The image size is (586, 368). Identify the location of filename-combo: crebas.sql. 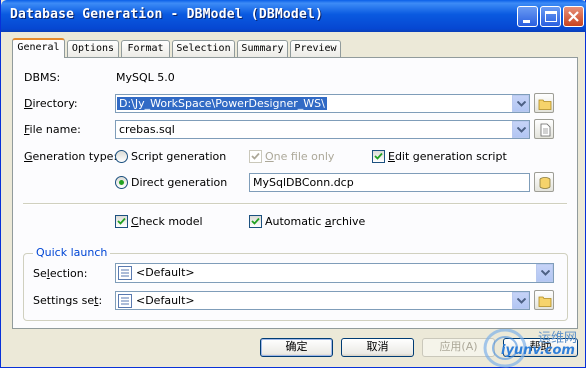
(322, 129).